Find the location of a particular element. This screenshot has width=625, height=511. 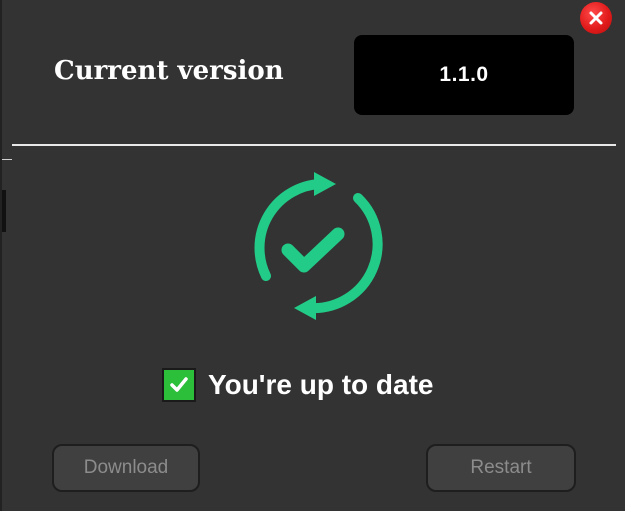

status-text: You're up to date is located at coordinates (321, 384).